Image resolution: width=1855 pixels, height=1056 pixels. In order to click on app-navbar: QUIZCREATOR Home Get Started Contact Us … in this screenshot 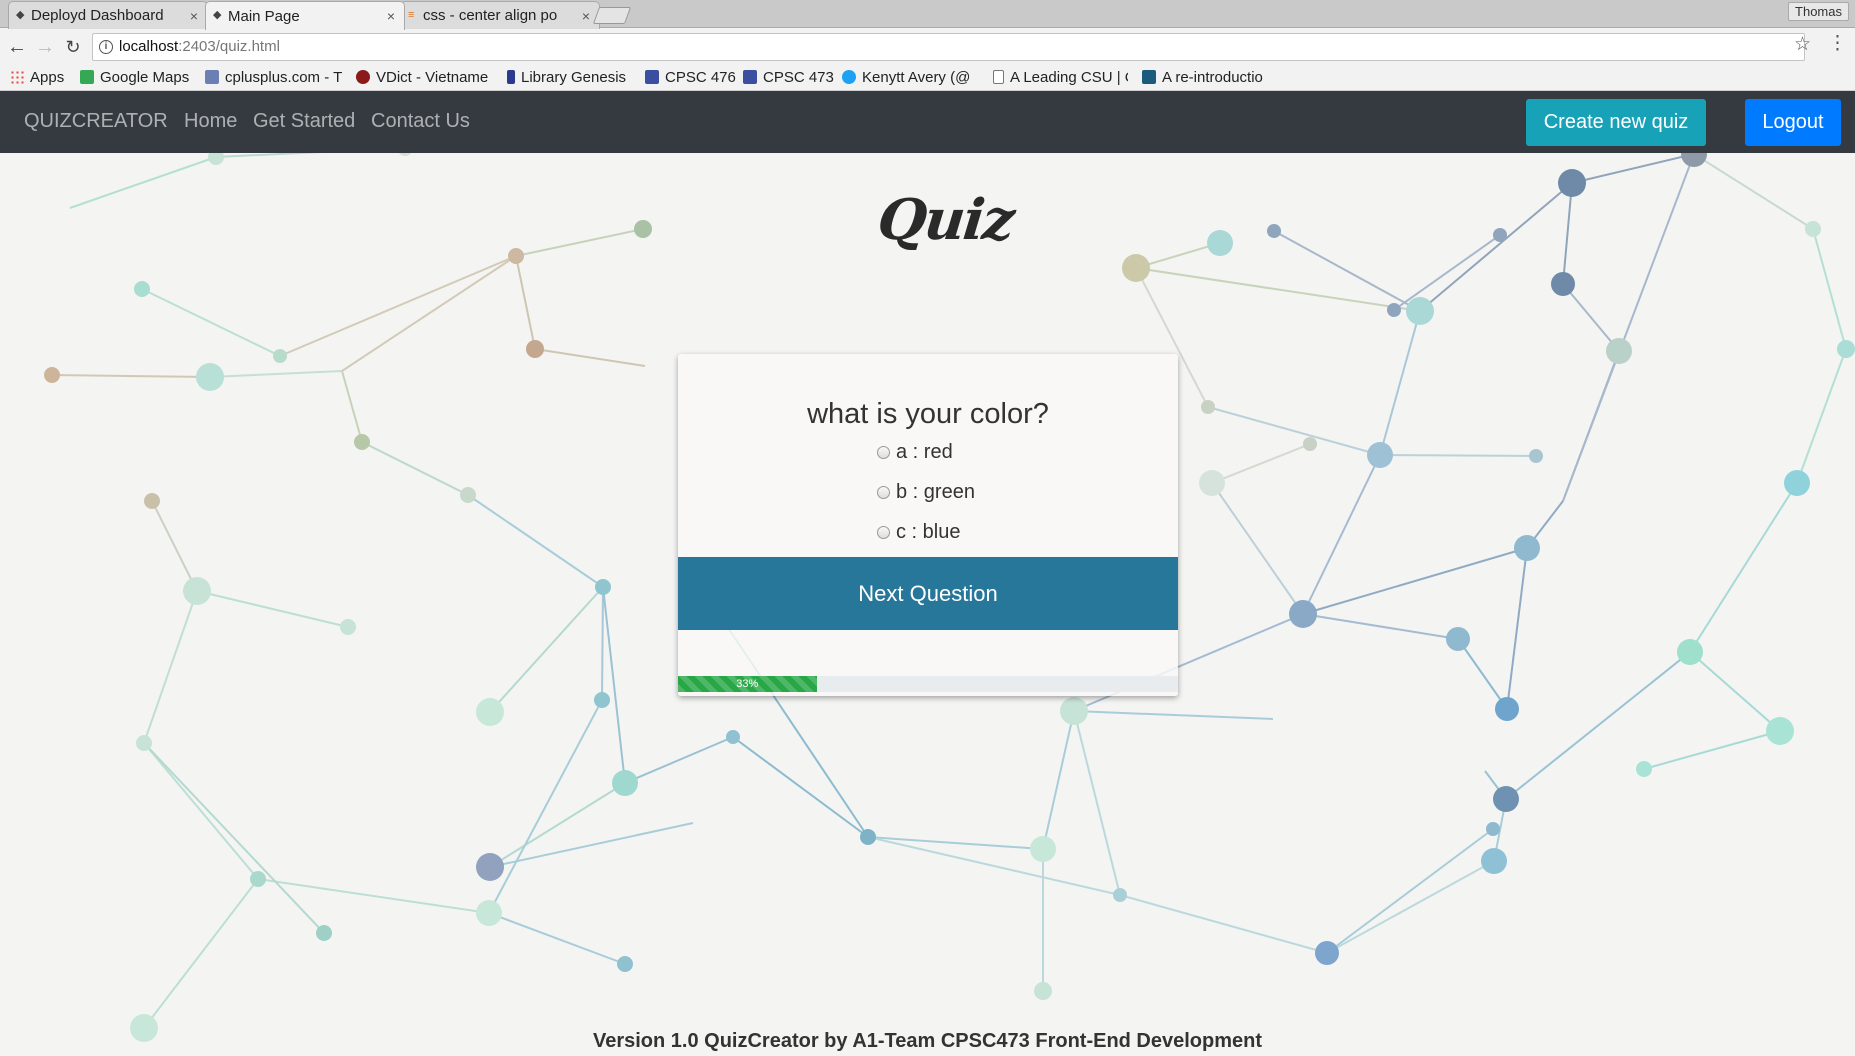, I will do `click(927, 122)`.